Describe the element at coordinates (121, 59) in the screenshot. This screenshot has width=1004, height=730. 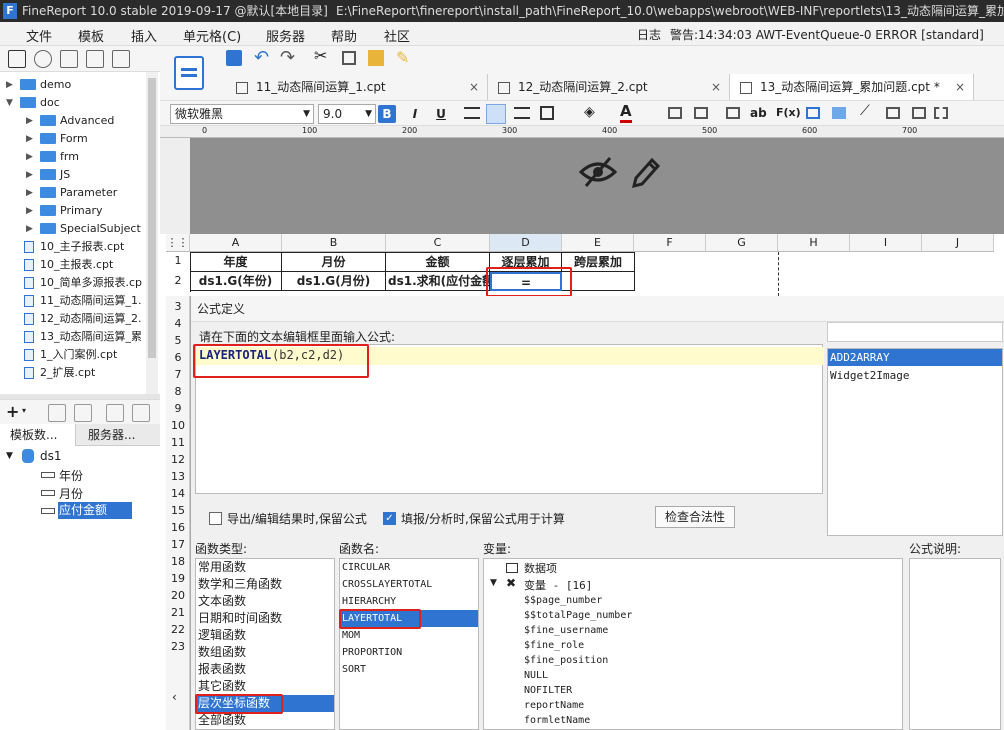
I see `delete-icon` at that location.